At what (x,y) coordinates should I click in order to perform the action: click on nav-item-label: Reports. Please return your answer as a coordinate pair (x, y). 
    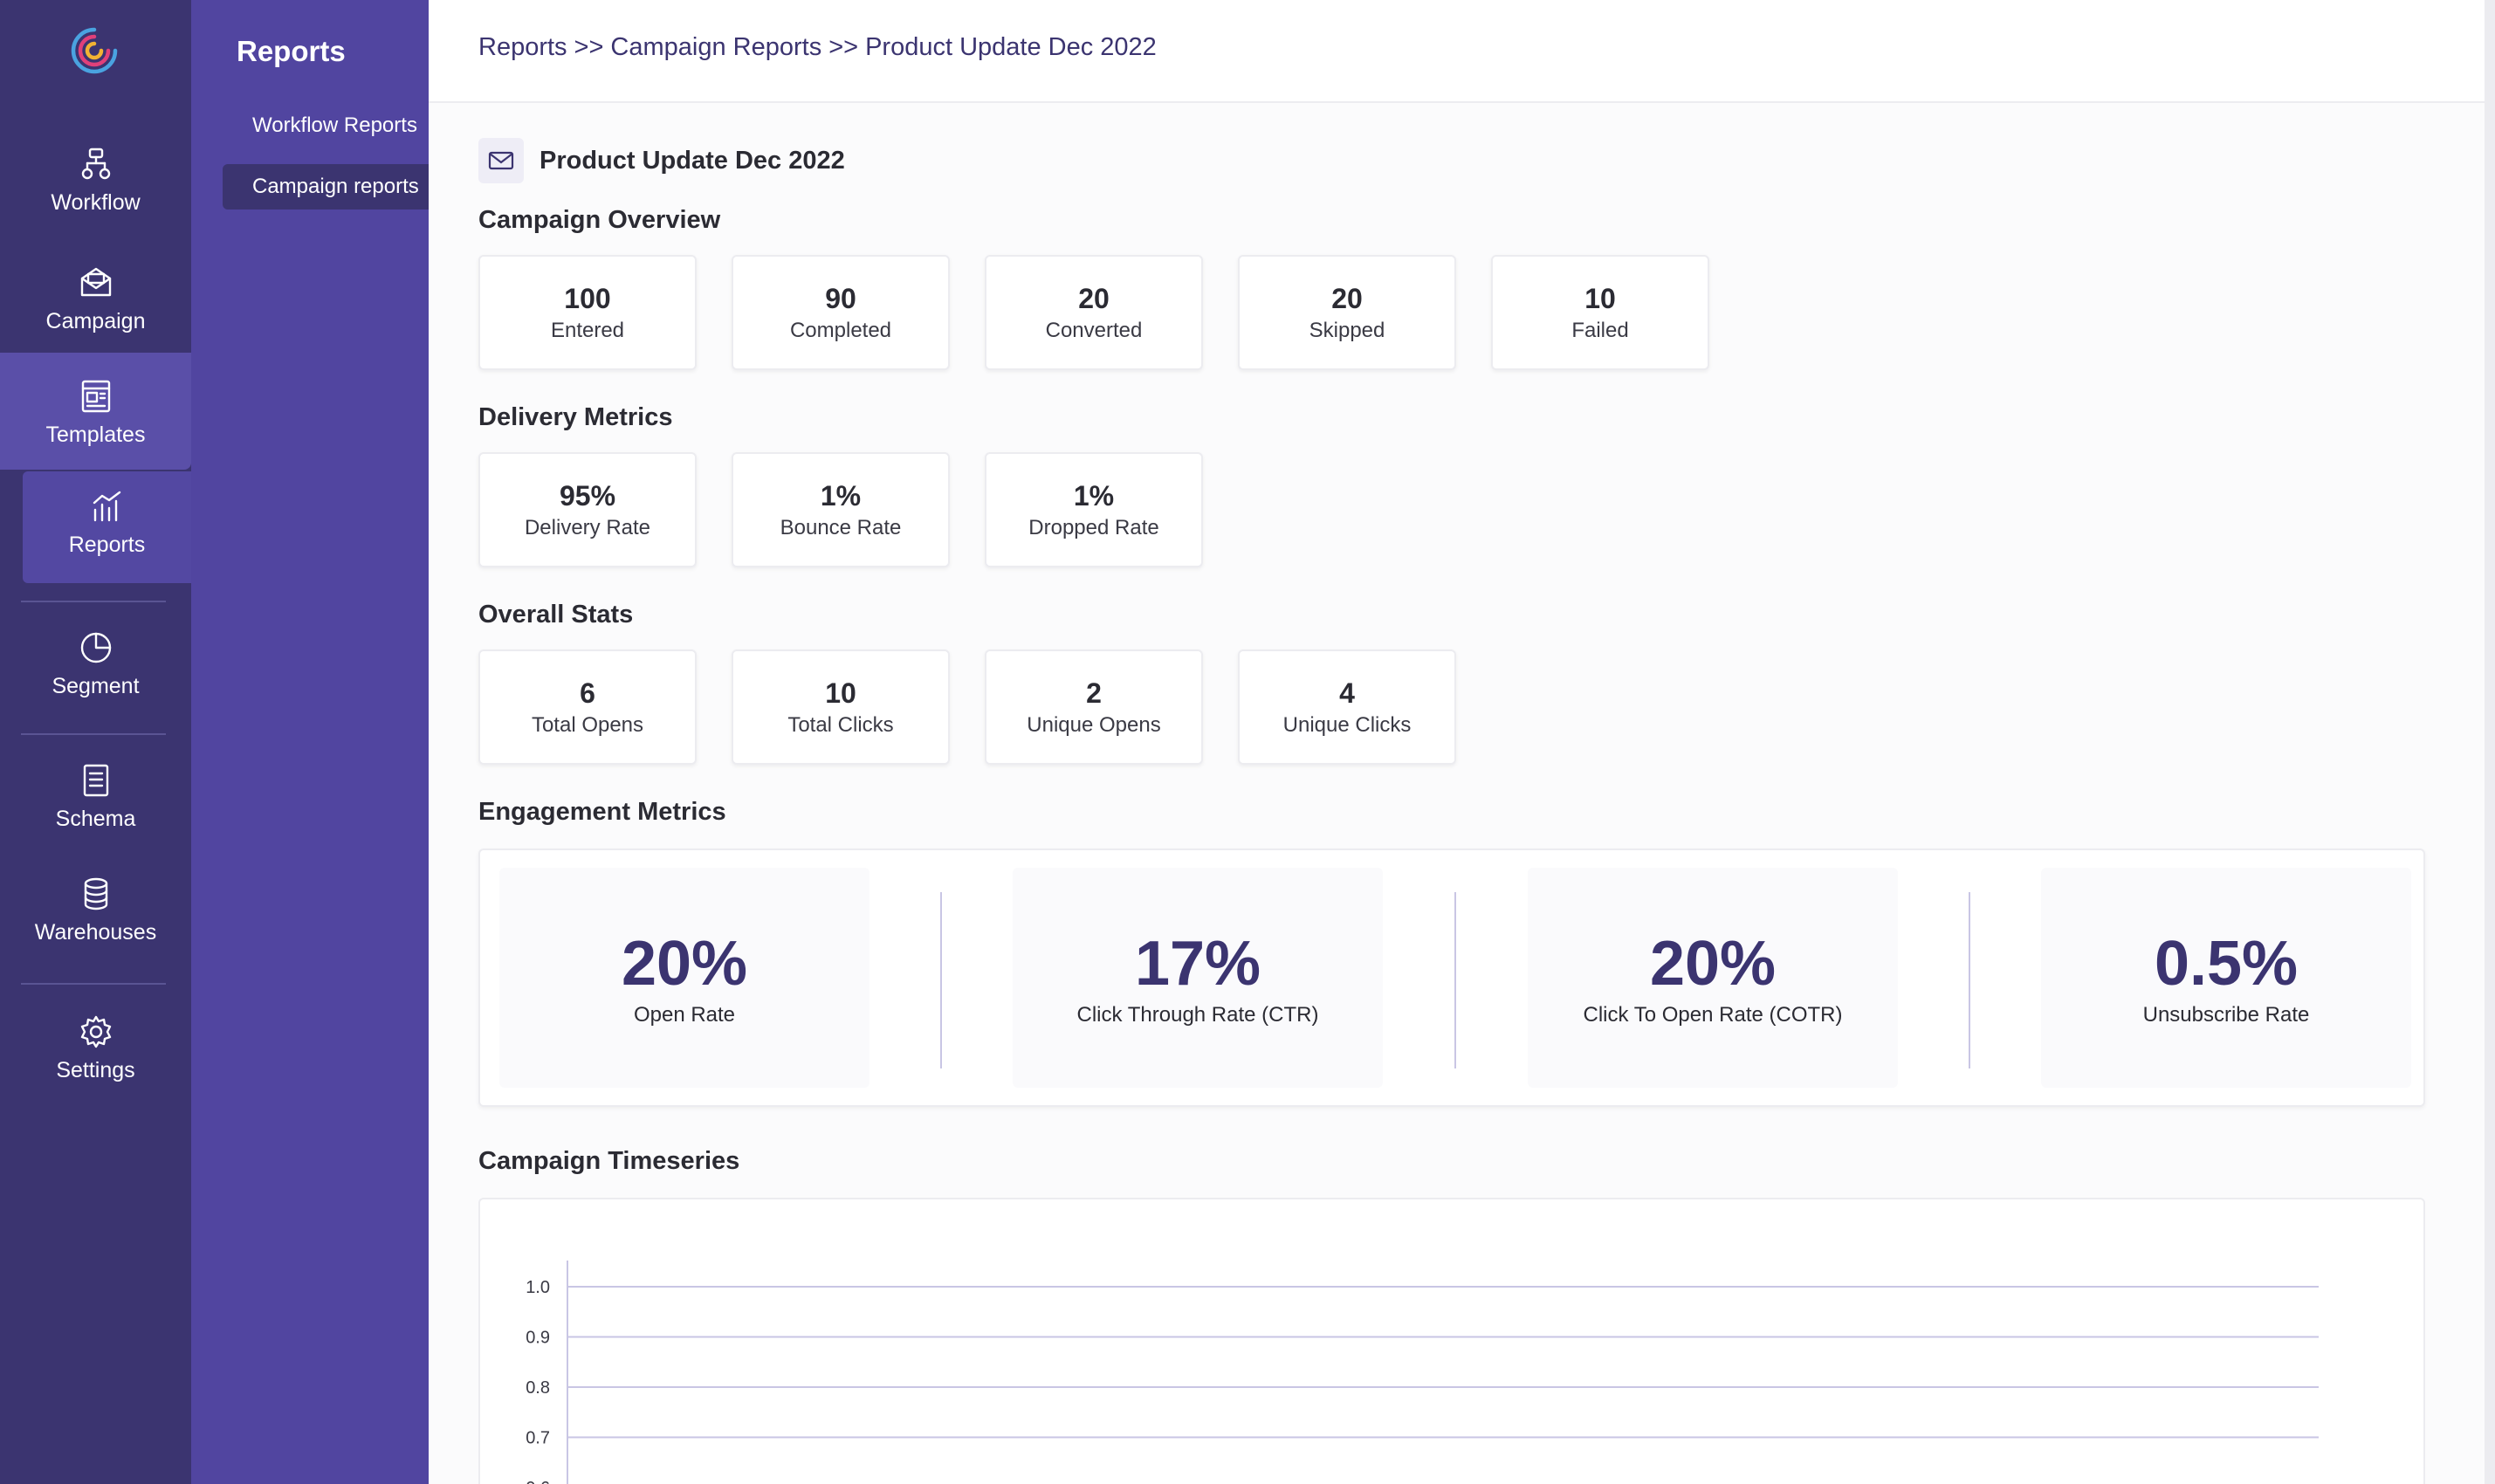
    Looking at the image, I should click on (107, 544).